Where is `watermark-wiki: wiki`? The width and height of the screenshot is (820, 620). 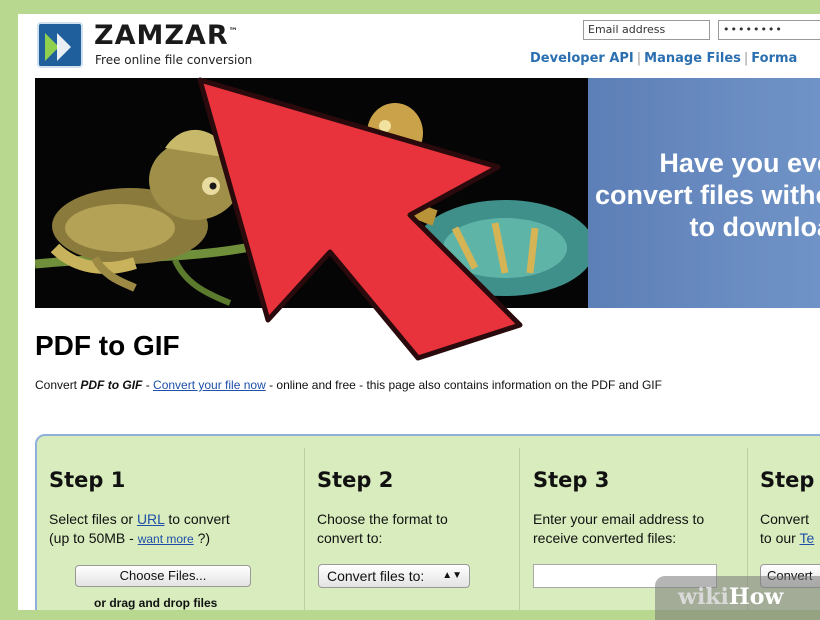 watermark-wiki: wiki is located at coordinates (703, 597).